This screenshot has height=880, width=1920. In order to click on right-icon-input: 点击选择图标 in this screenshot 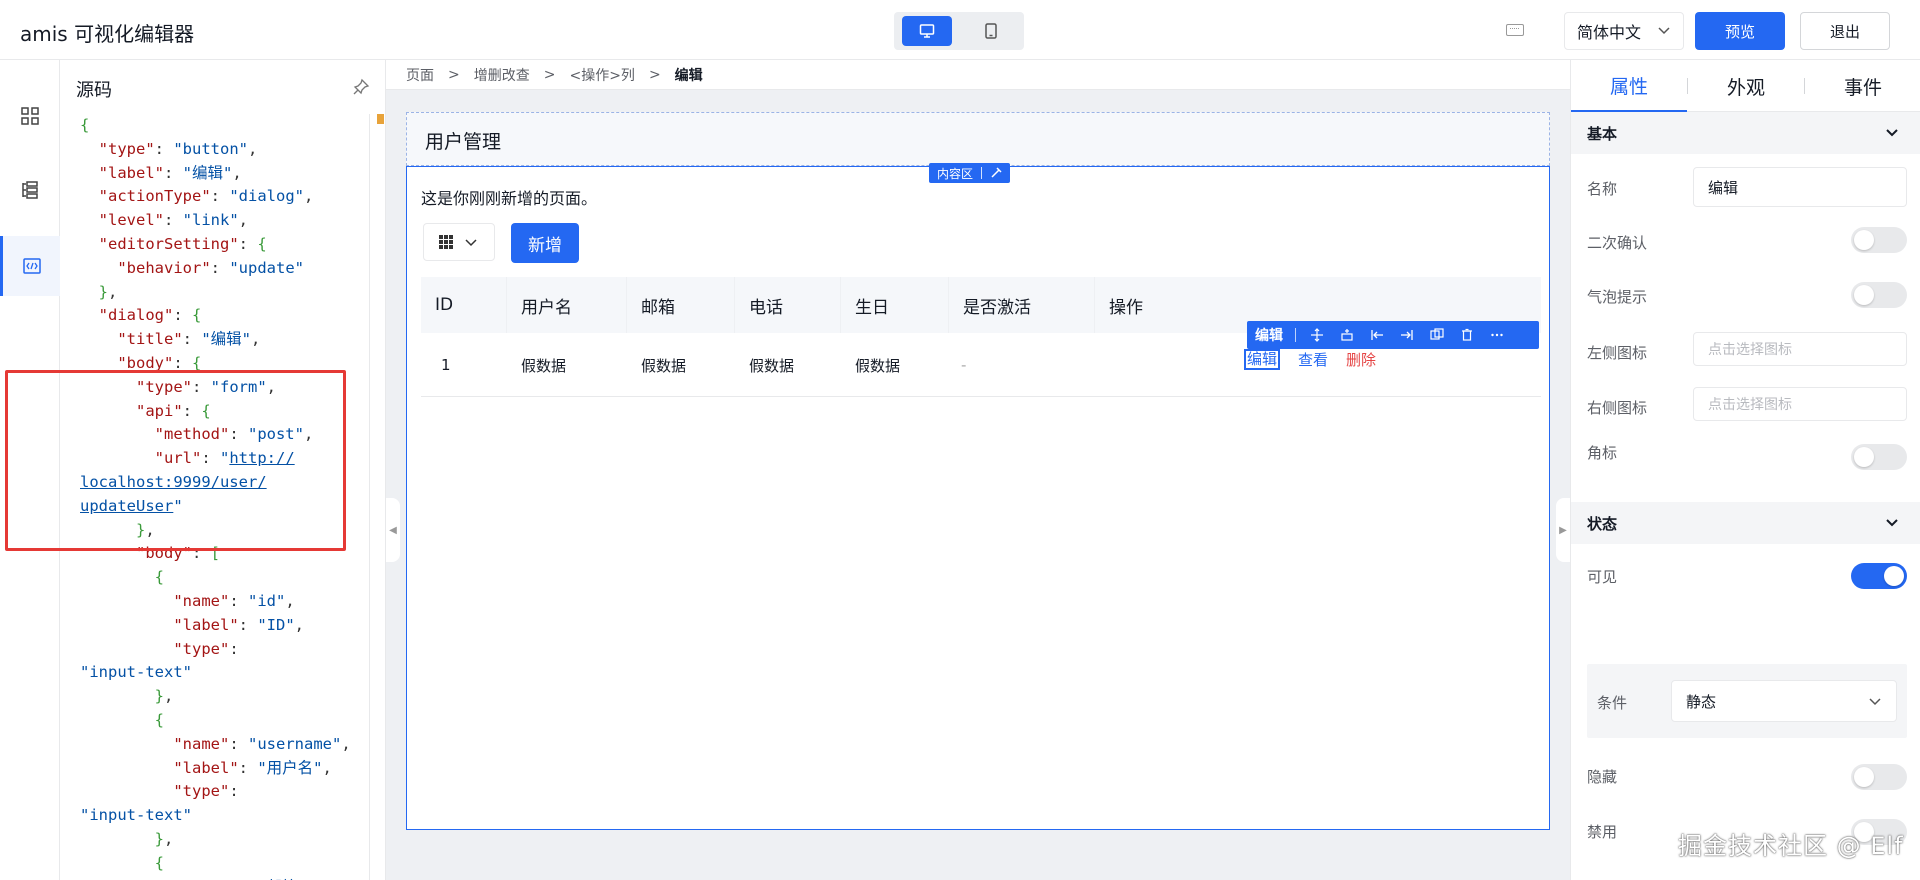, I will do `click(1800, 404)`.